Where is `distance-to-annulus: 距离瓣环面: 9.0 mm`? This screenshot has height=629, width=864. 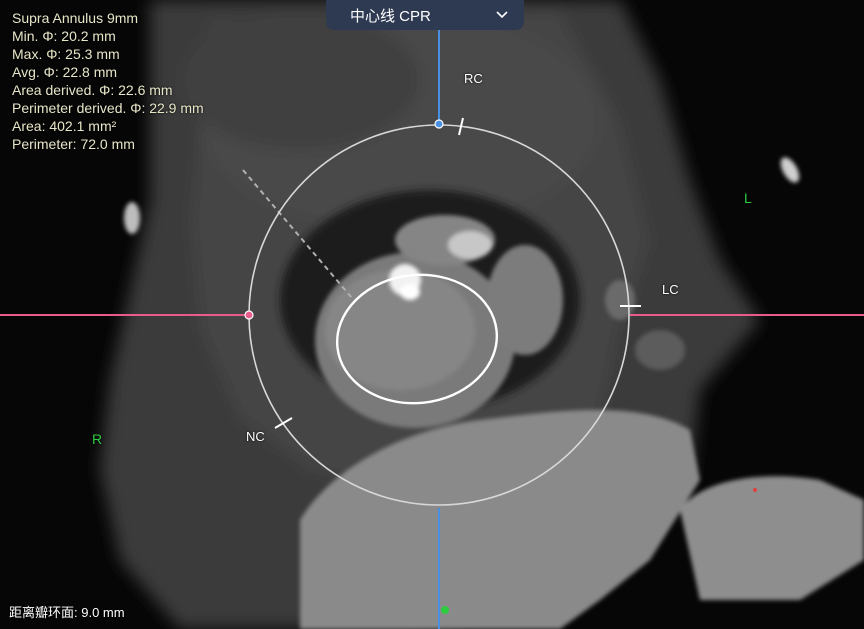
distance-to-annulus: 距离瓣环面: 9.0 mm is located at coordinates (67, 612).